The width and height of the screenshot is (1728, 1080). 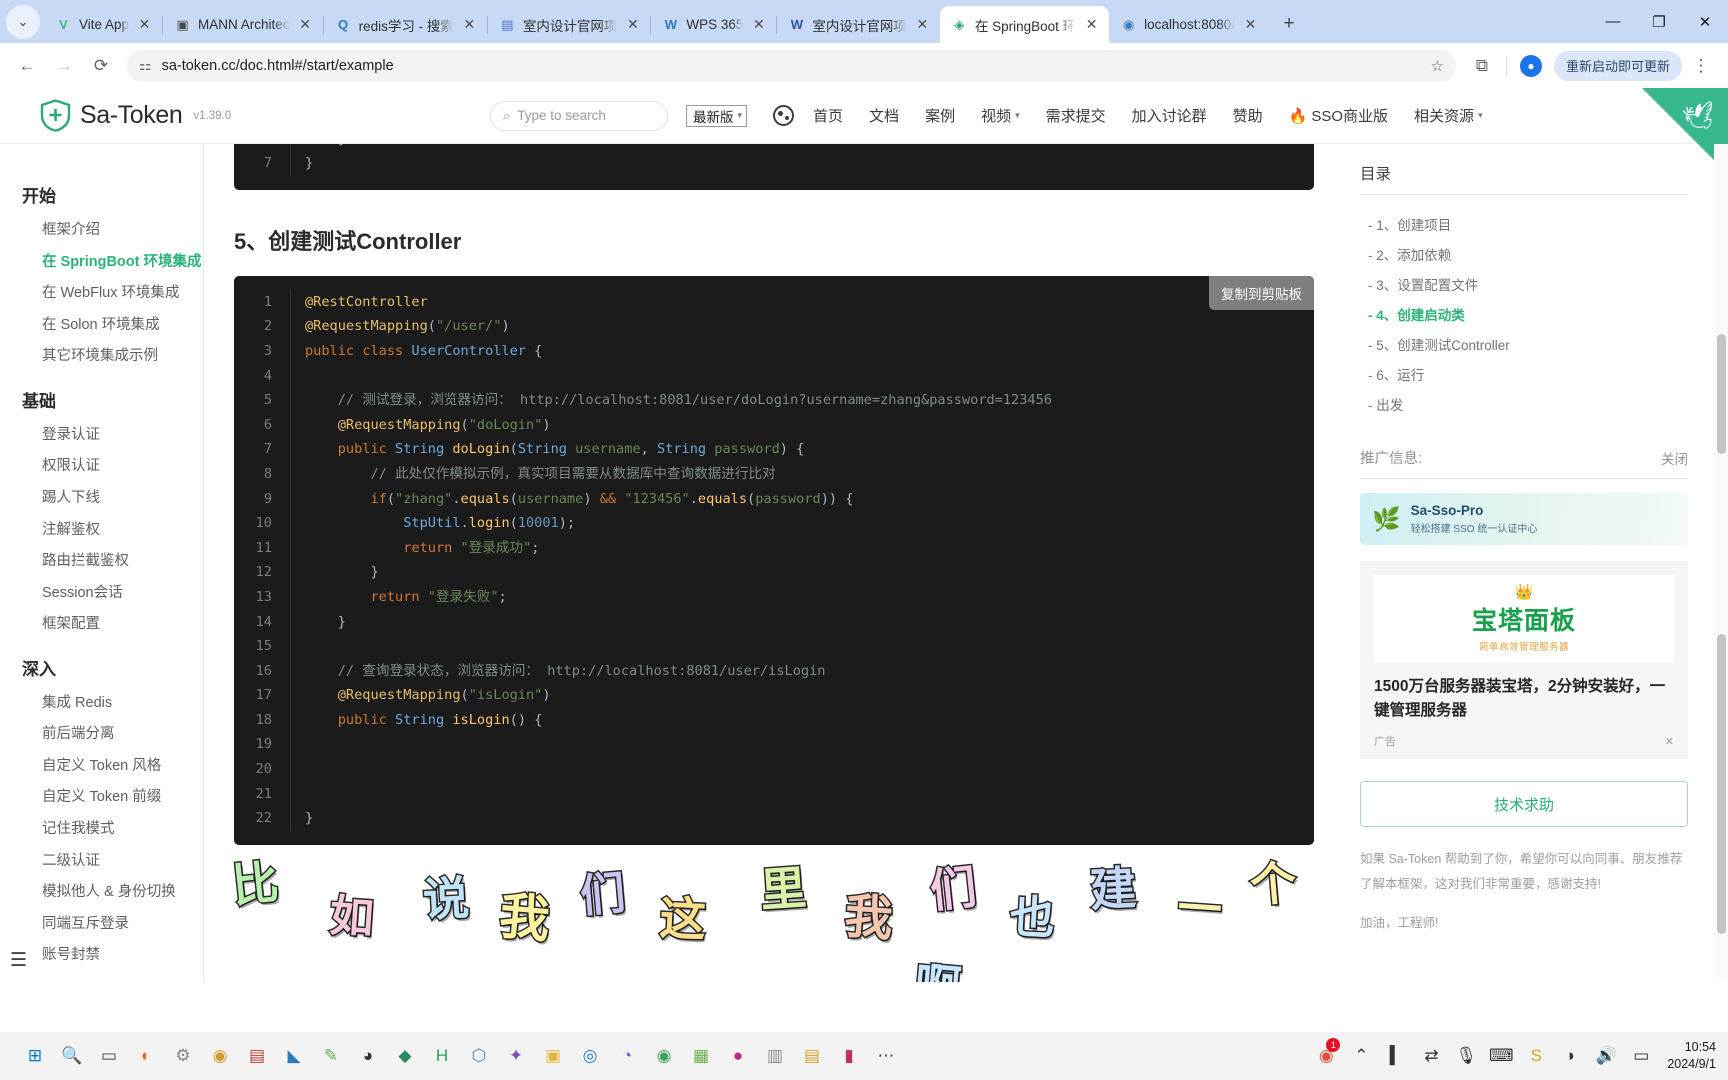 I want to click on page-scrollbar, so click(x=1721, y=563).